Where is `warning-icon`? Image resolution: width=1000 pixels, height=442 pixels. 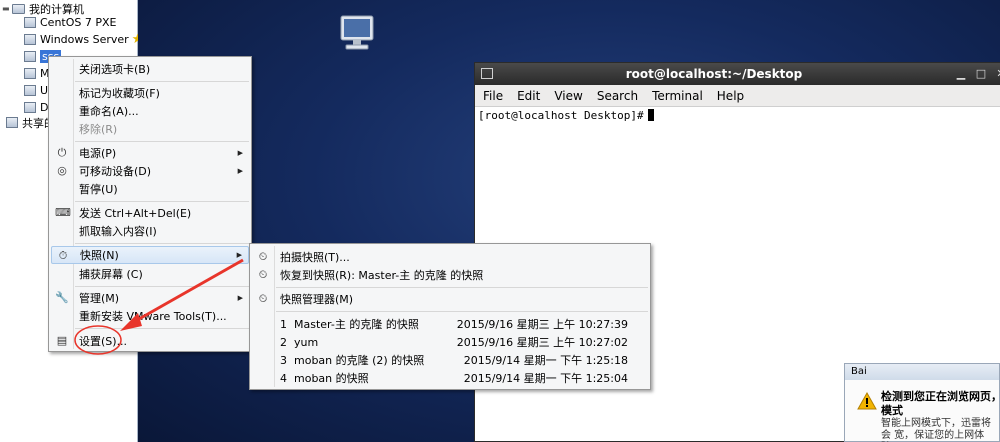 warning-icon is located at coordinates (867, 401).